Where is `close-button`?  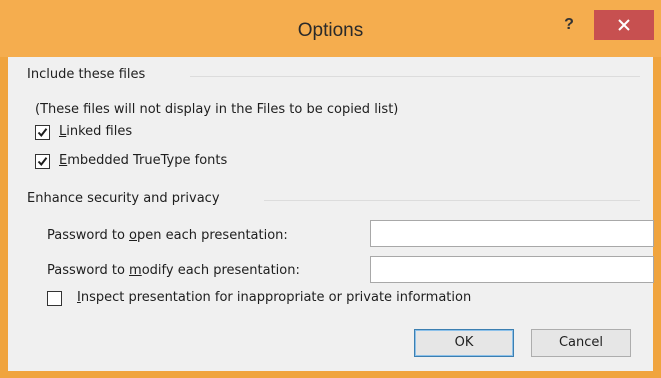 close-button is located at coordinates (624, 25).